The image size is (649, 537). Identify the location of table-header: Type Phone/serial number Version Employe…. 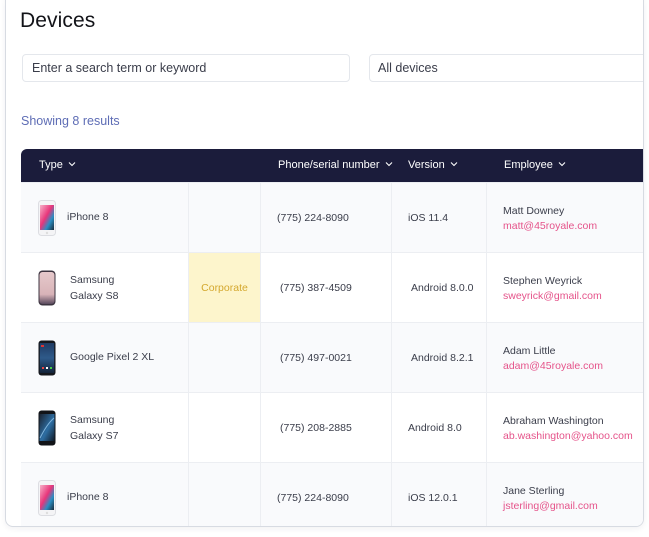
(332, 165).